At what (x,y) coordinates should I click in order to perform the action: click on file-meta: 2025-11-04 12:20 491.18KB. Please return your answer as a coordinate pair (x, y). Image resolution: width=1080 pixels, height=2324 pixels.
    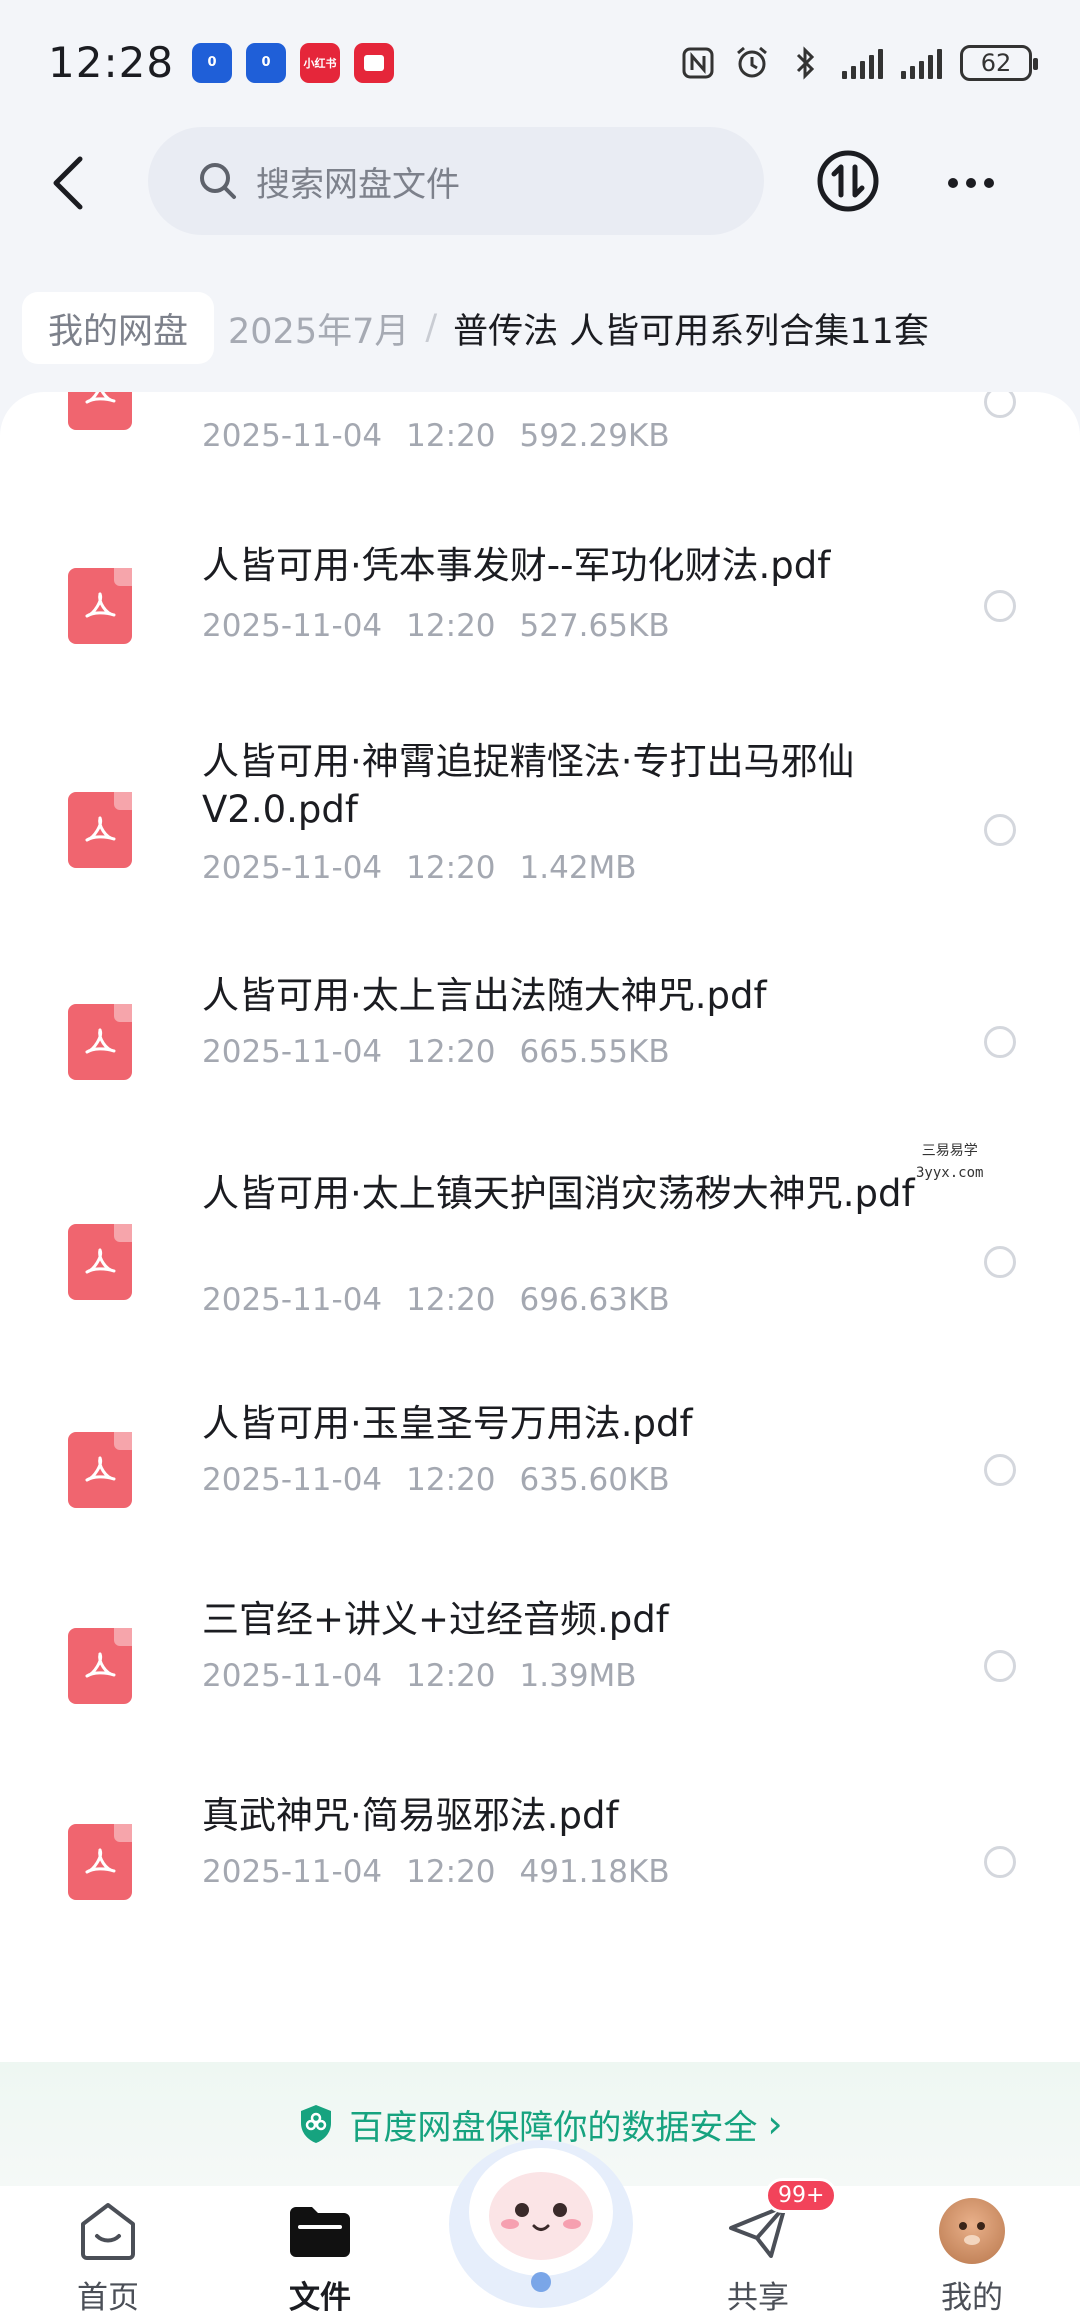
    Looking at the image, I should click on (436, 1872).